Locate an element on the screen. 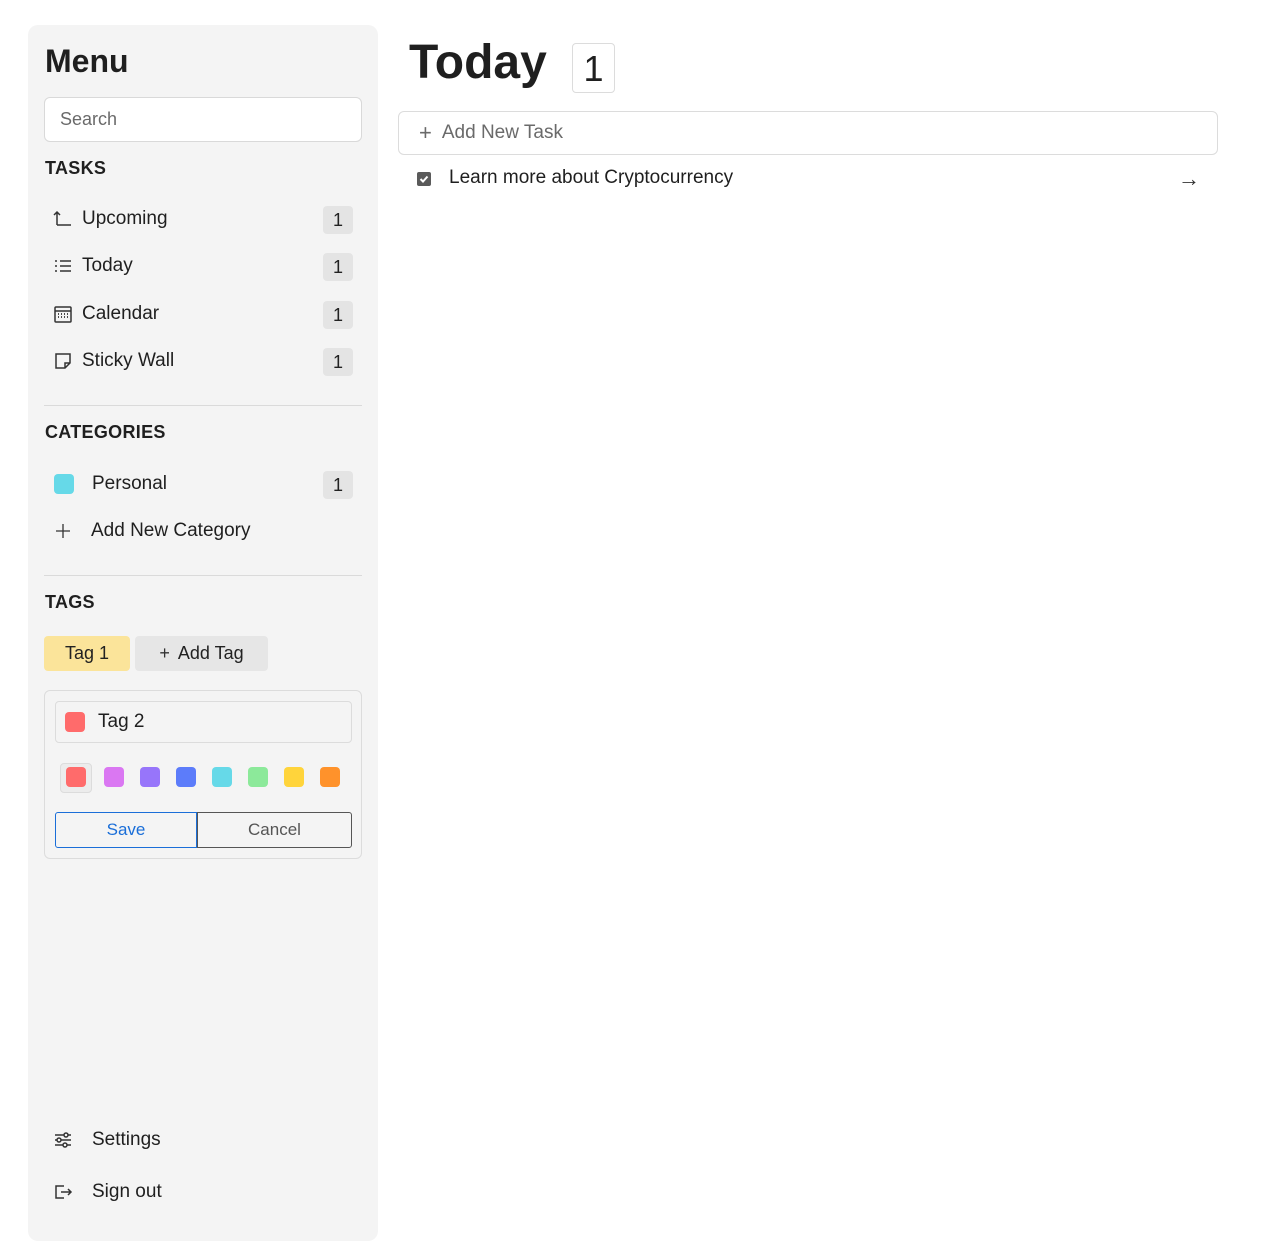  add-tag-button: + Add Tag is located at coordinates (201, 653).